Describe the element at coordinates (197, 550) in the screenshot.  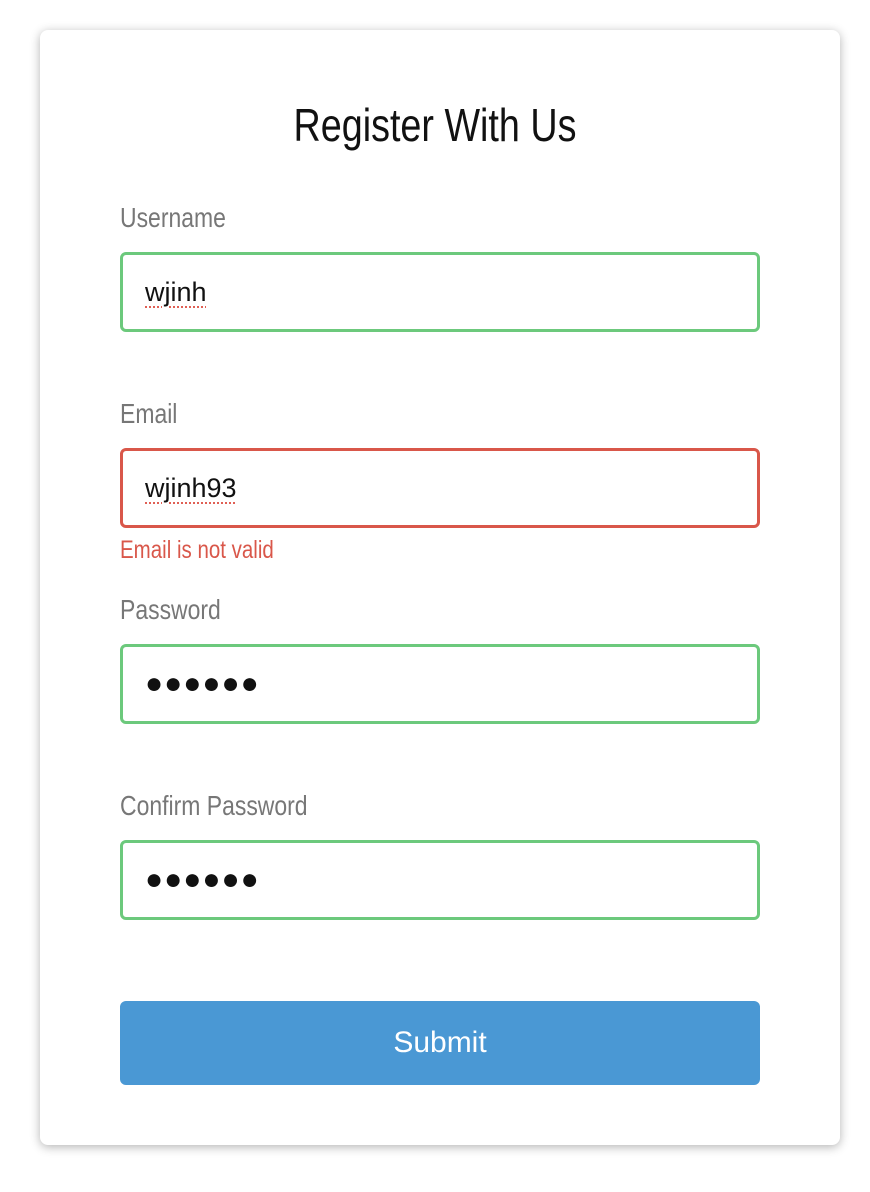
I see `email-error-message: Email is not valid` at that location.